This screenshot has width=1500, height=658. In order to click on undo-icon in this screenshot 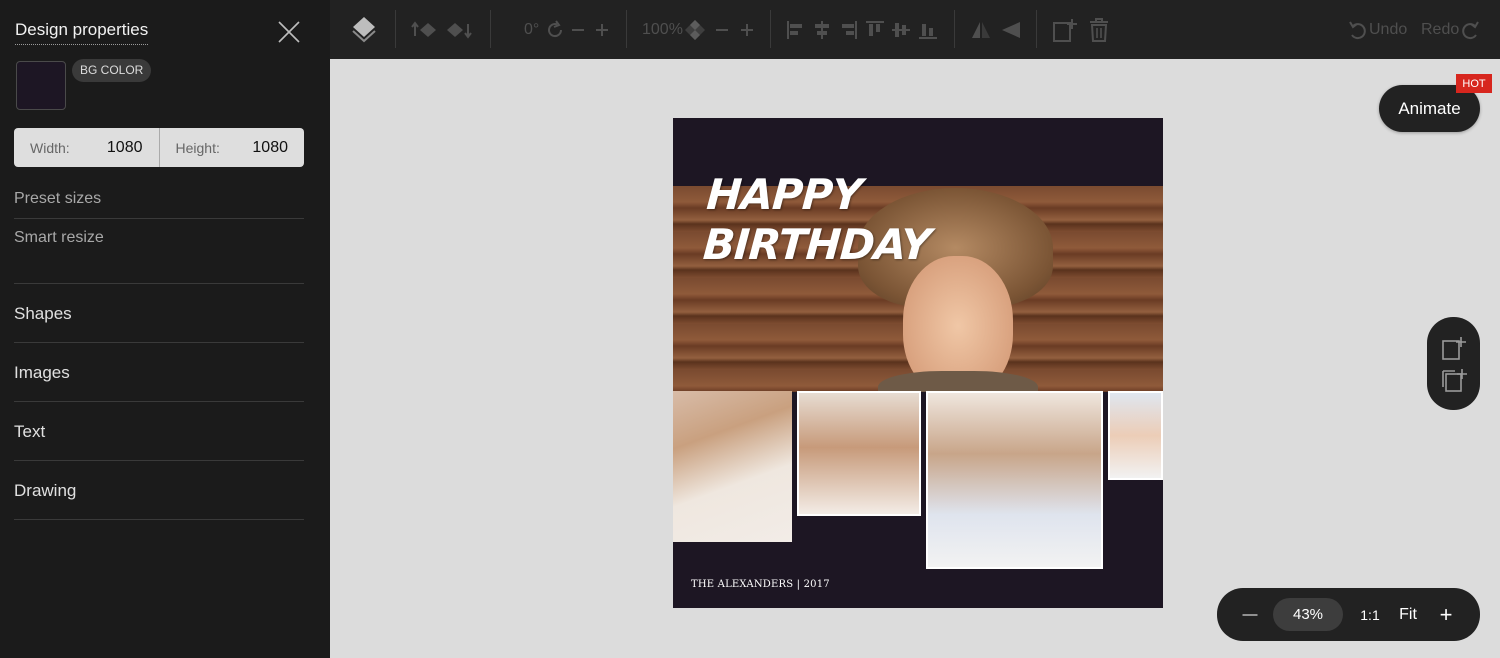, I will do `click(1357, 30)`.